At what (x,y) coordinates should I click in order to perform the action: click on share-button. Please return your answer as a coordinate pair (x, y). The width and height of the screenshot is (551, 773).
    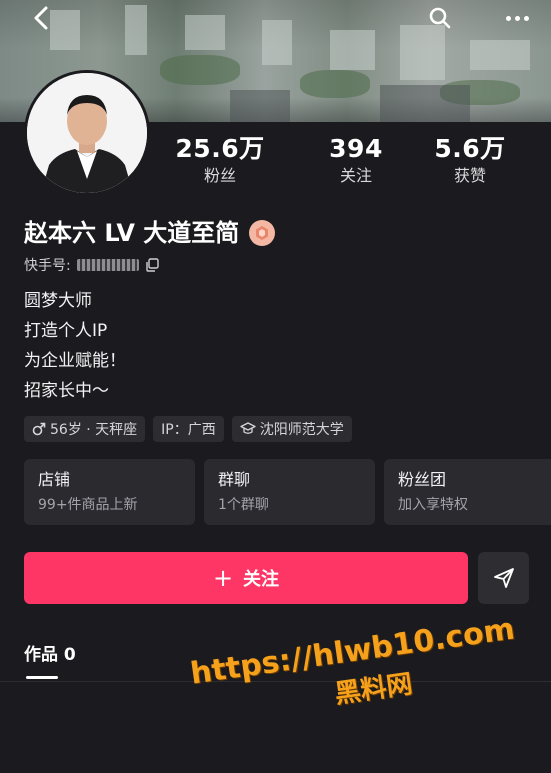
    Looking at the image, I should click on (503, 578).